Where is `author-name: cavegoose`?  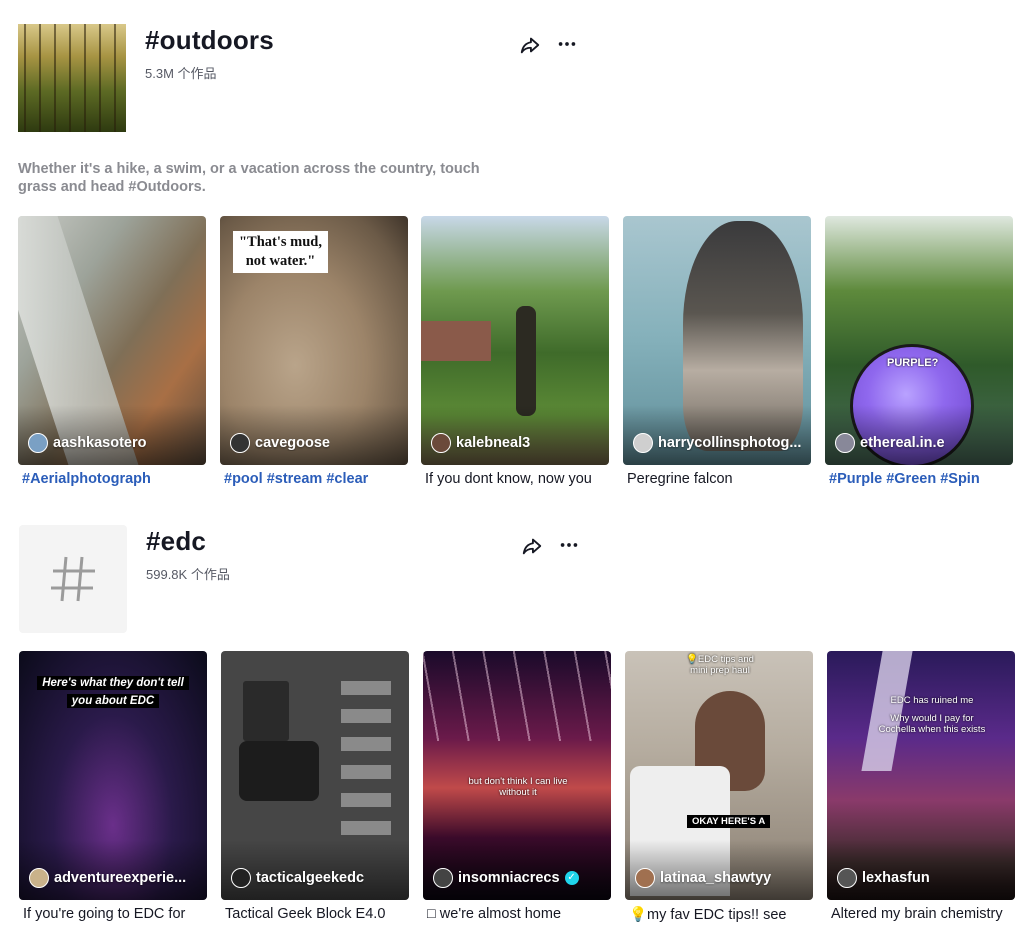 author-name: cavegoose is located at coordinates (292, 443).